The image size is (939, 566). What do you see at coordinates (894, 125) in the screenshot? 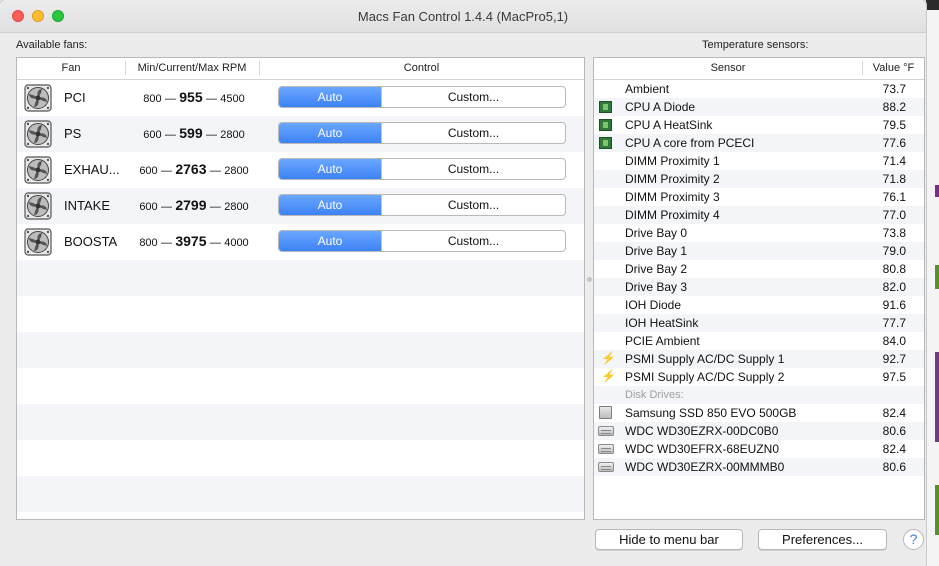
I see `sensor-value: 79.5` at bounding box center [894, 125].